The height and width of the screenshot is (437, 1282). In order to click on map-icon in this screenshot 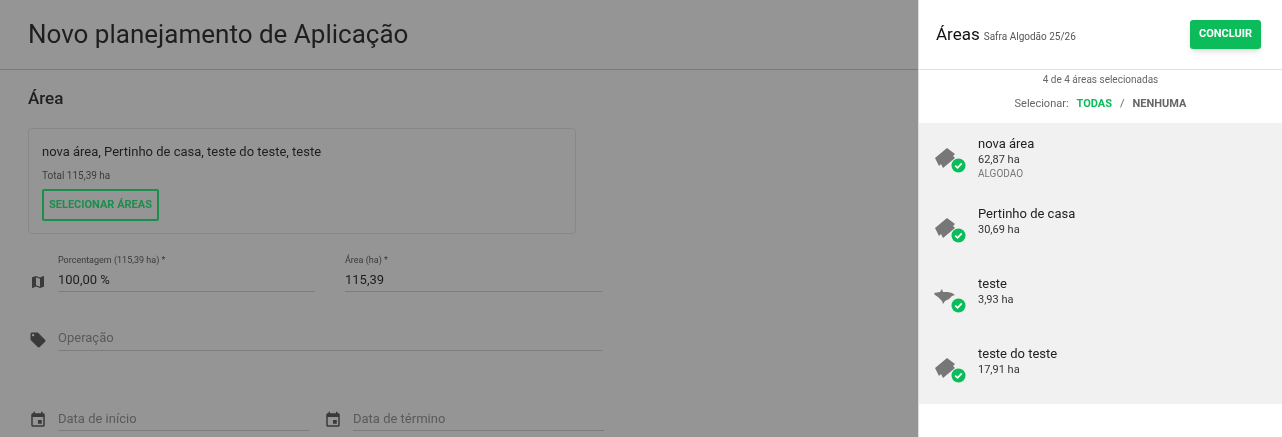, I will do `click(38, 282)`.